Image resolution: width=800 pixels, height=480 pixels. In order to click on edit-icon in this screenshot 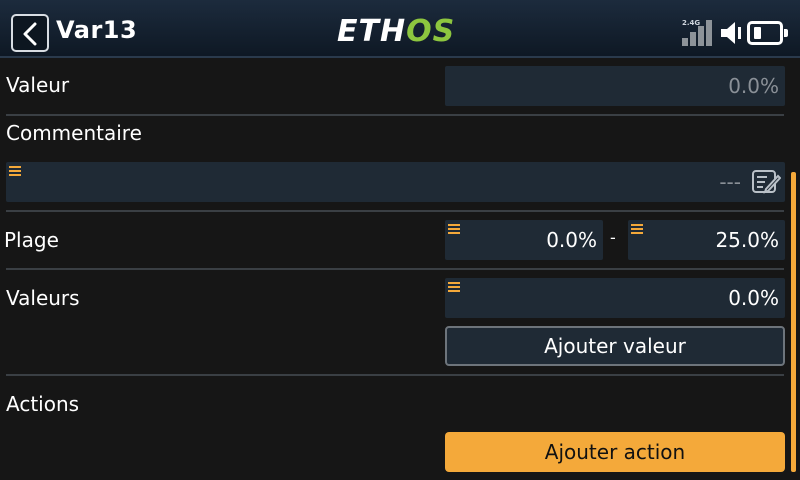, I will do `click(766, 182)`.